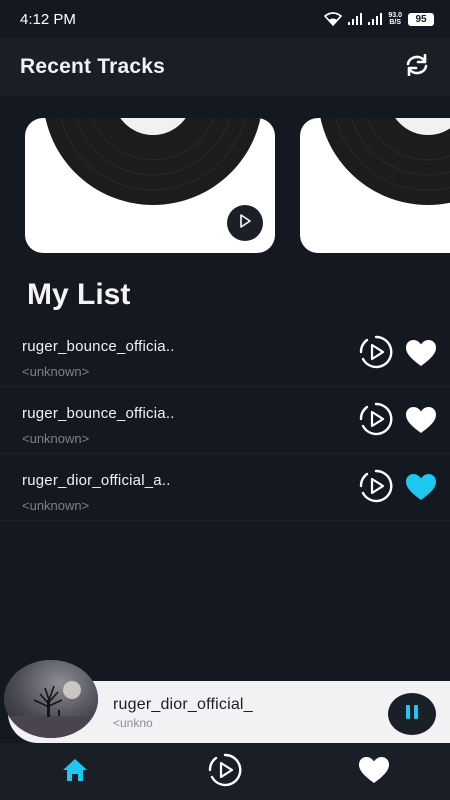 The image size is (450, 800). Describe the element at coordinates (79, 294) in the screenshot. I see `my-list-title: My List` at that location.